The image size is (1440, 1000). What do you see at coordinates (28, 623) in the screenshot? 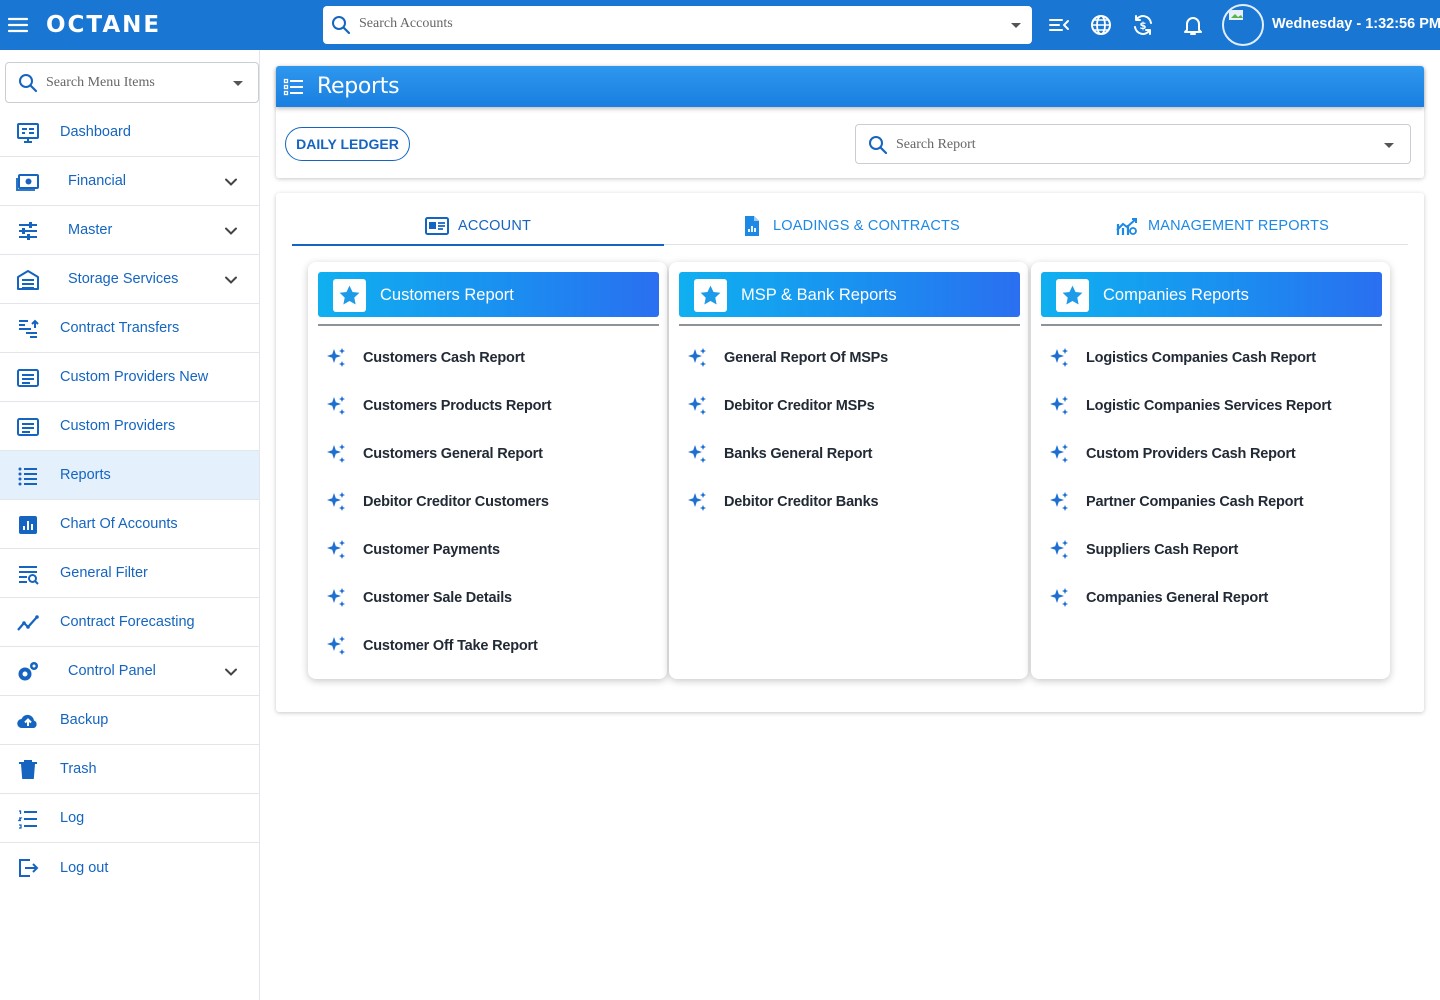
I see `trend-icon` at bounding box center [28, 623].